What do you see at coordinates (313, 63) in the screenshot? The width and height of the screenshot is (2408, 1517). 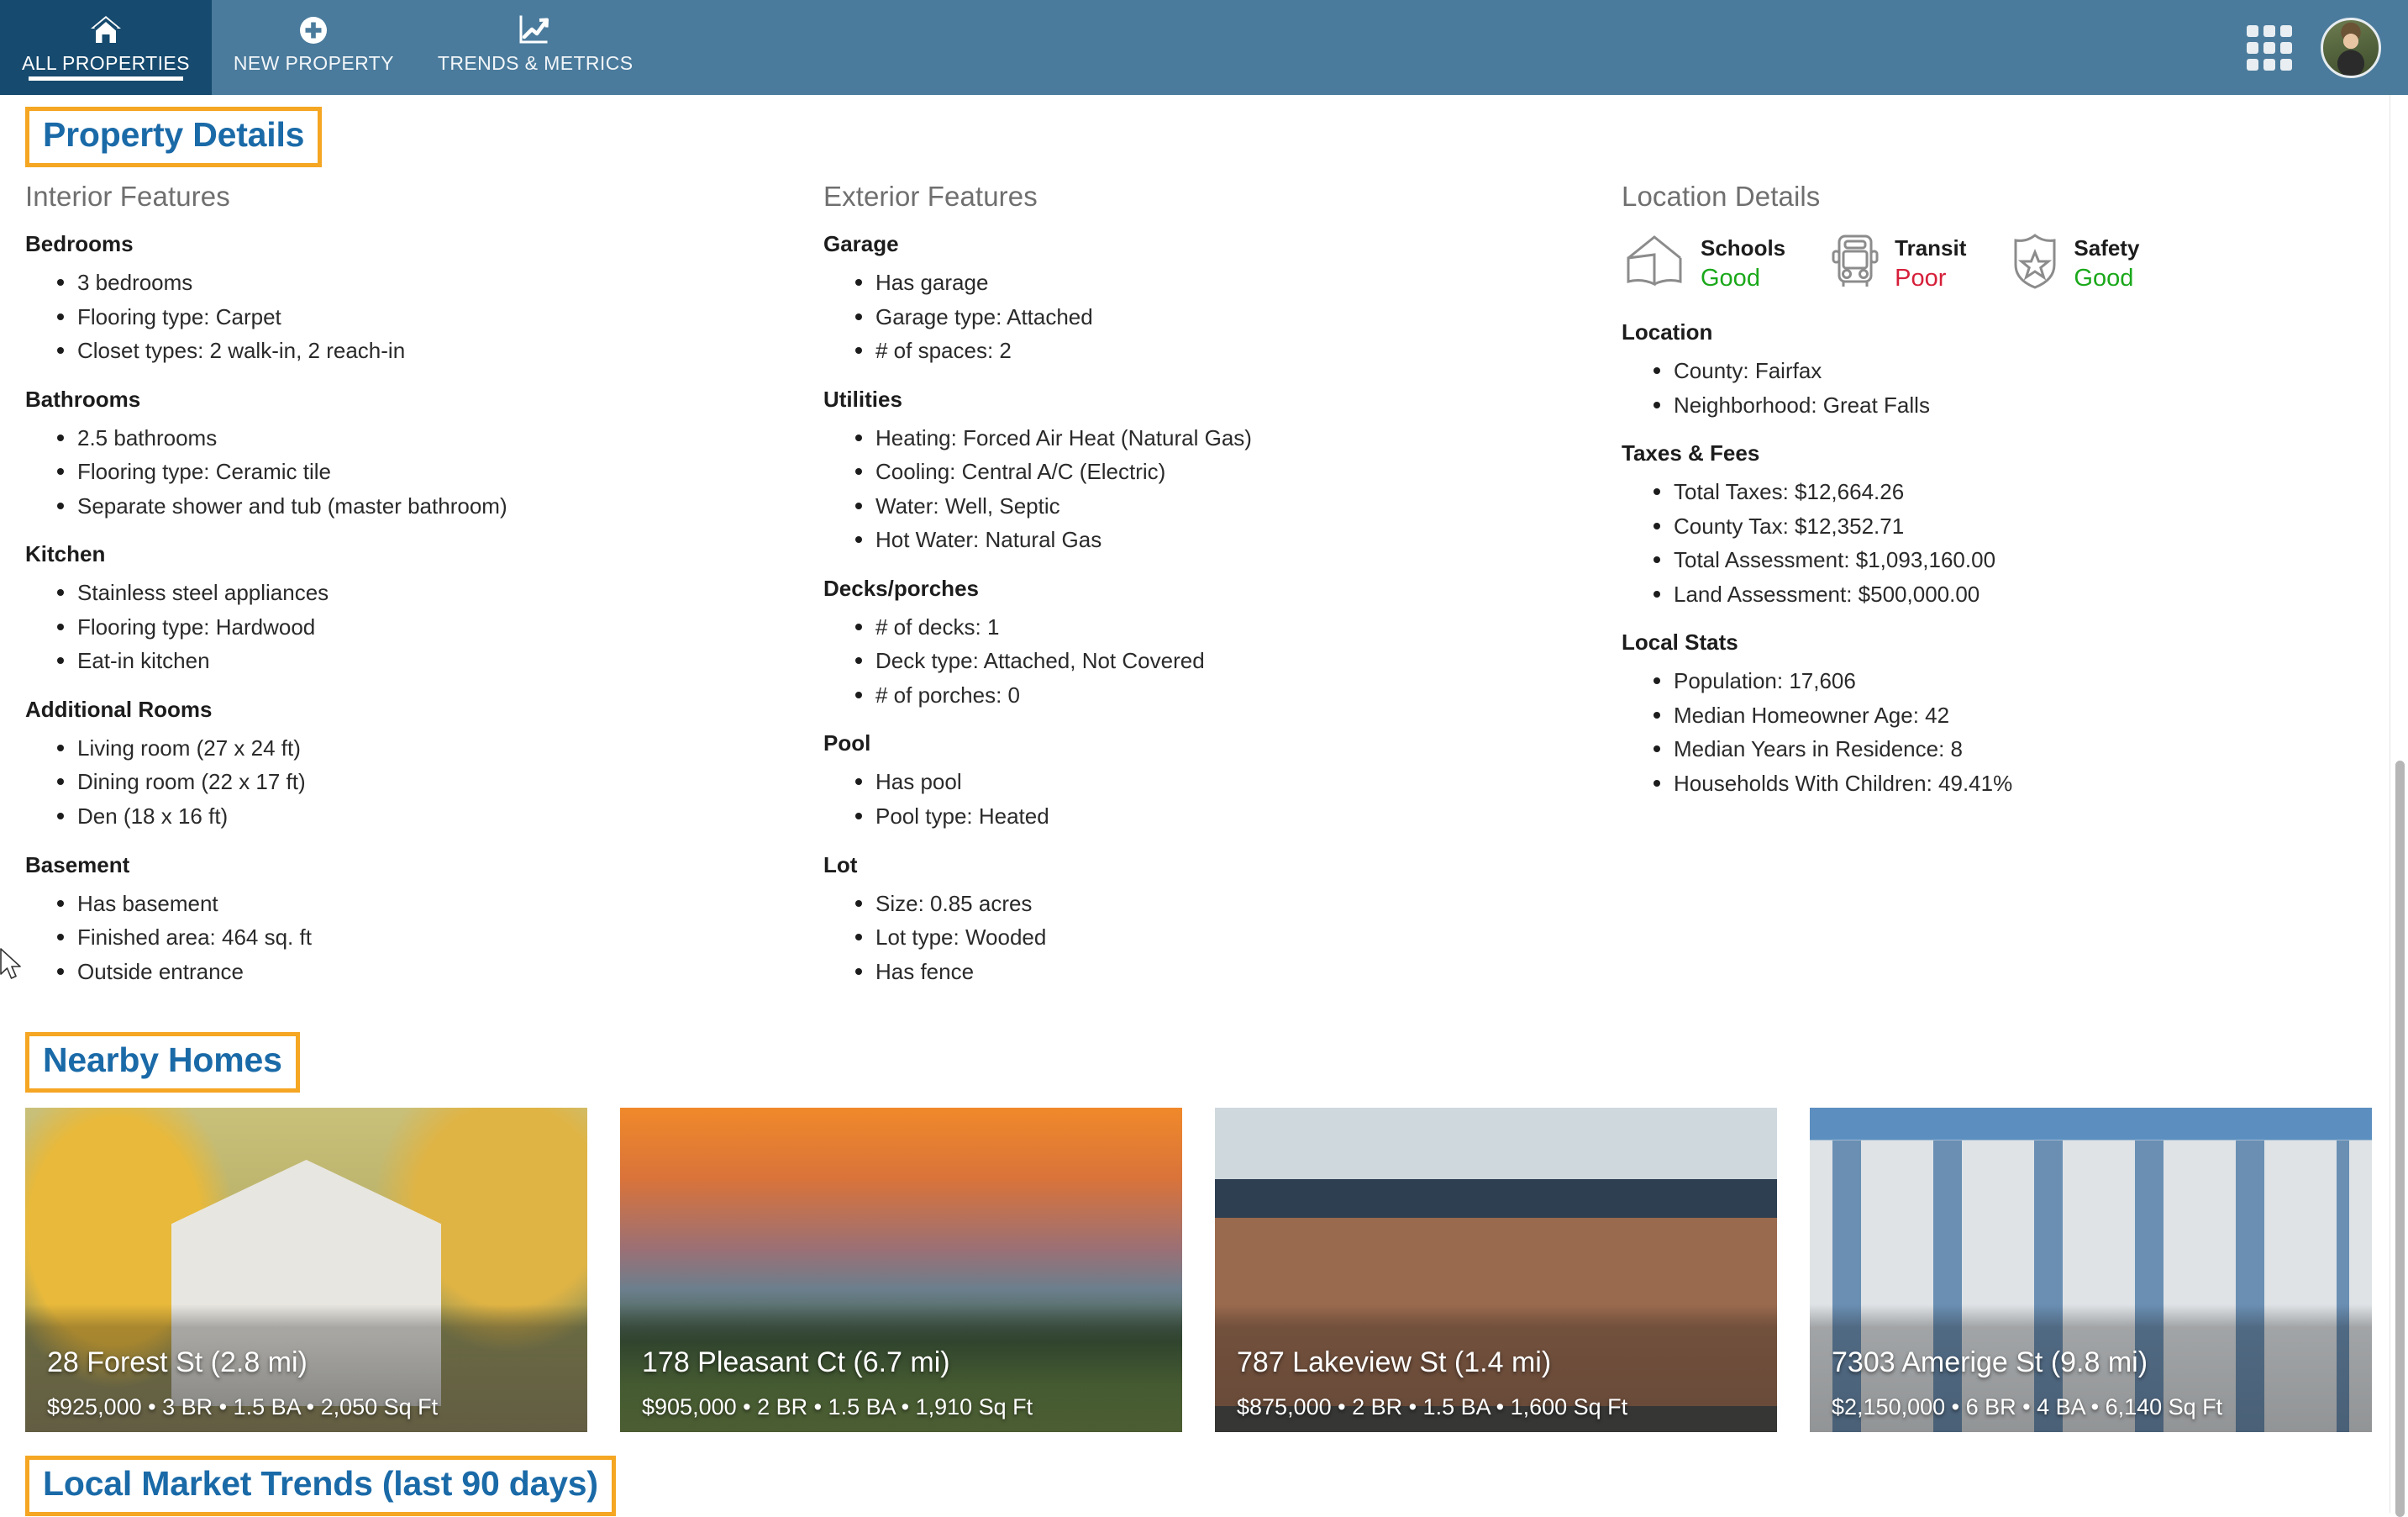 I see `tab-label: NEW PROPERTY` at bounding box center [313, 63].